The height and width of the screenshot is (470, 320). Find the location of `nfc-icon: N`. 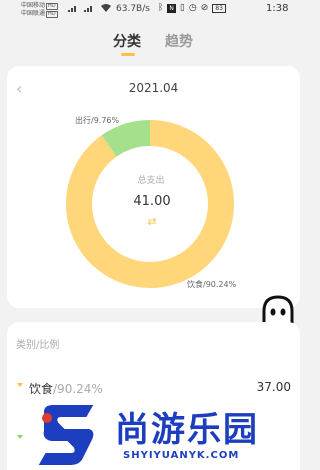

nfc-icon: N is located at coordinates (171, 8).